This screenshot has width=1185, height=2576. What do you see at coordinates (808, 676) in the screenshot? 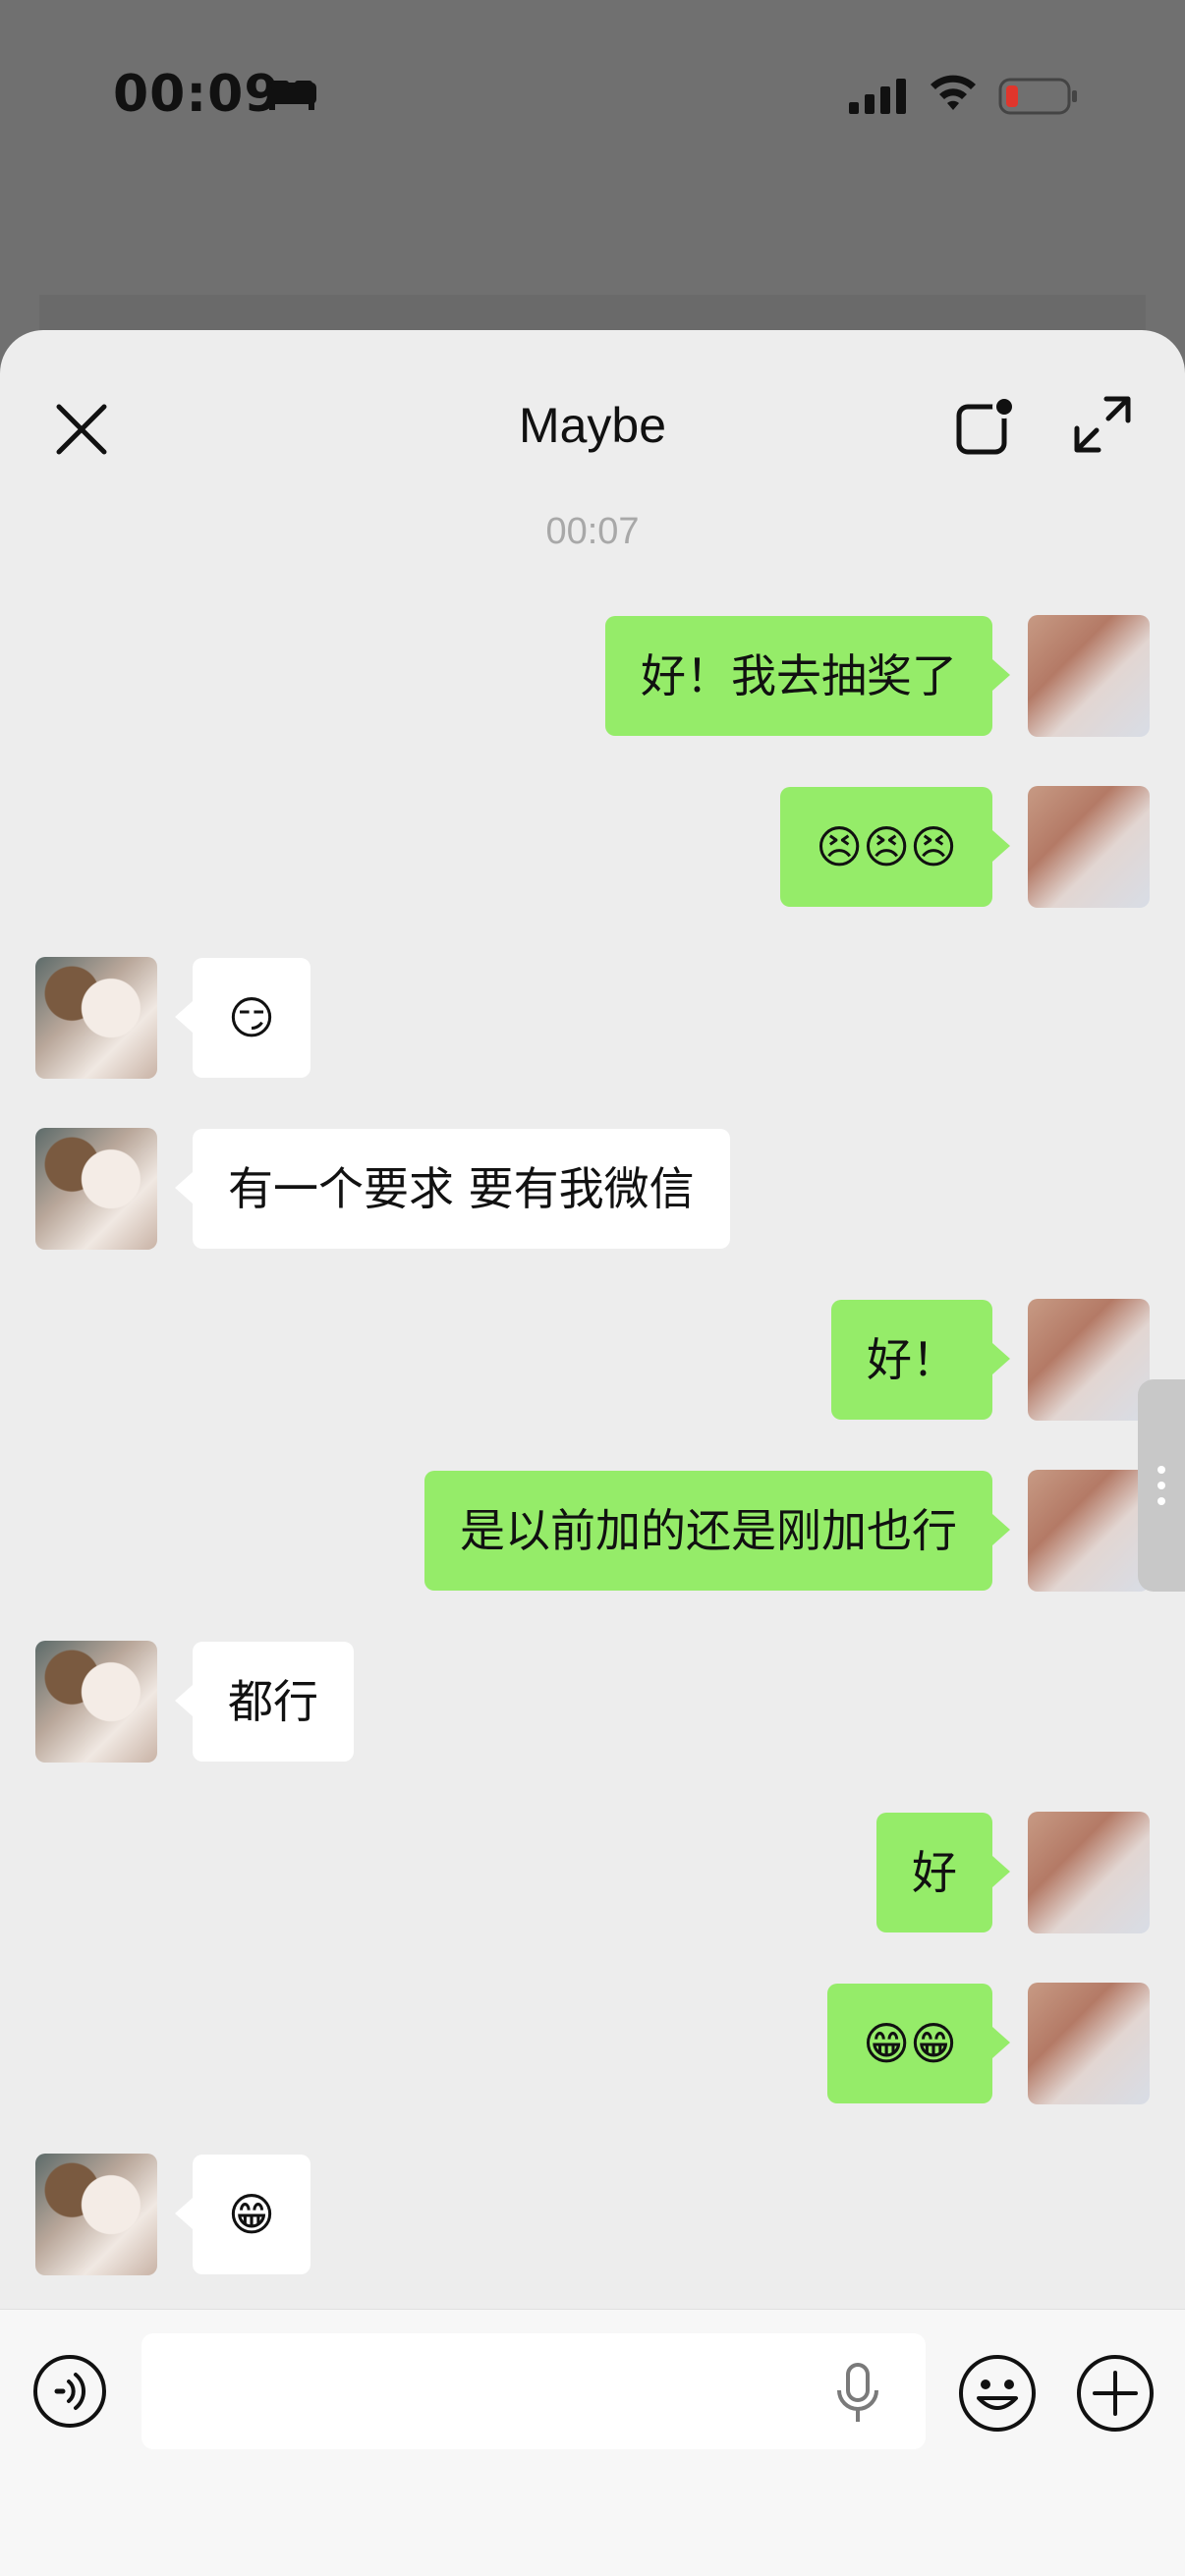
I see `message-bubble: 好！我去抽奖了` at bounding box center [808, 676].